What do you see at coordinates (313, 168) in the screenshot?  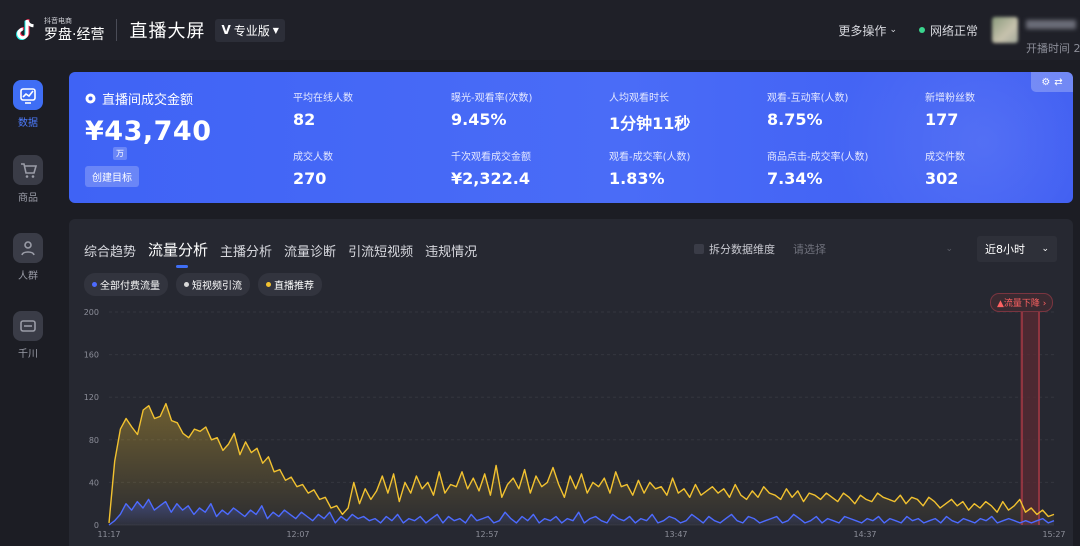 I see `metric-buyers: 成交人数 270` at bounding box center [313, 168].